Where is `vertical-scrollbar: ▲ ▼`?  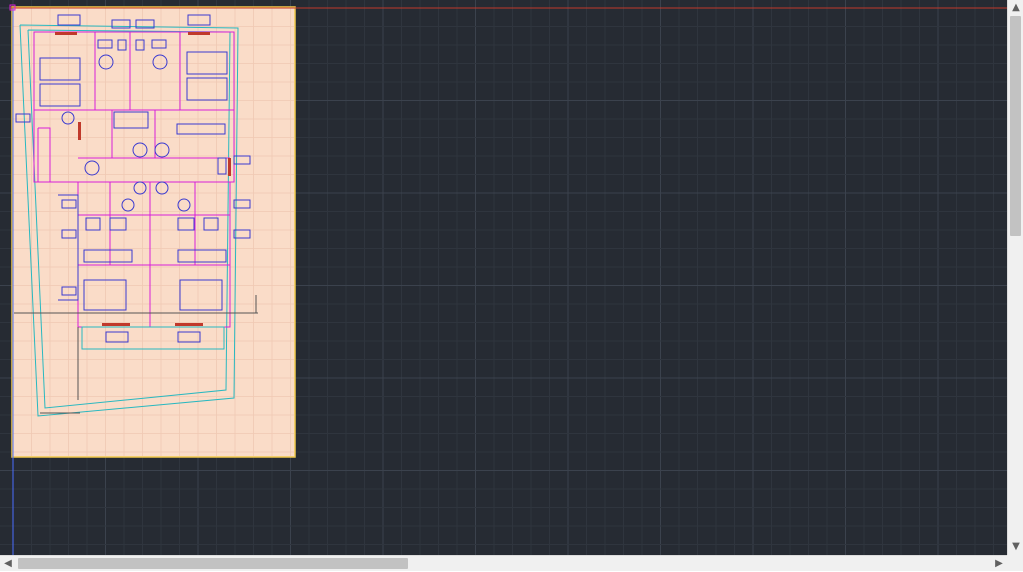 vertical-scrollbar: ▲ ▼ is located at coordinates (1015, 277).